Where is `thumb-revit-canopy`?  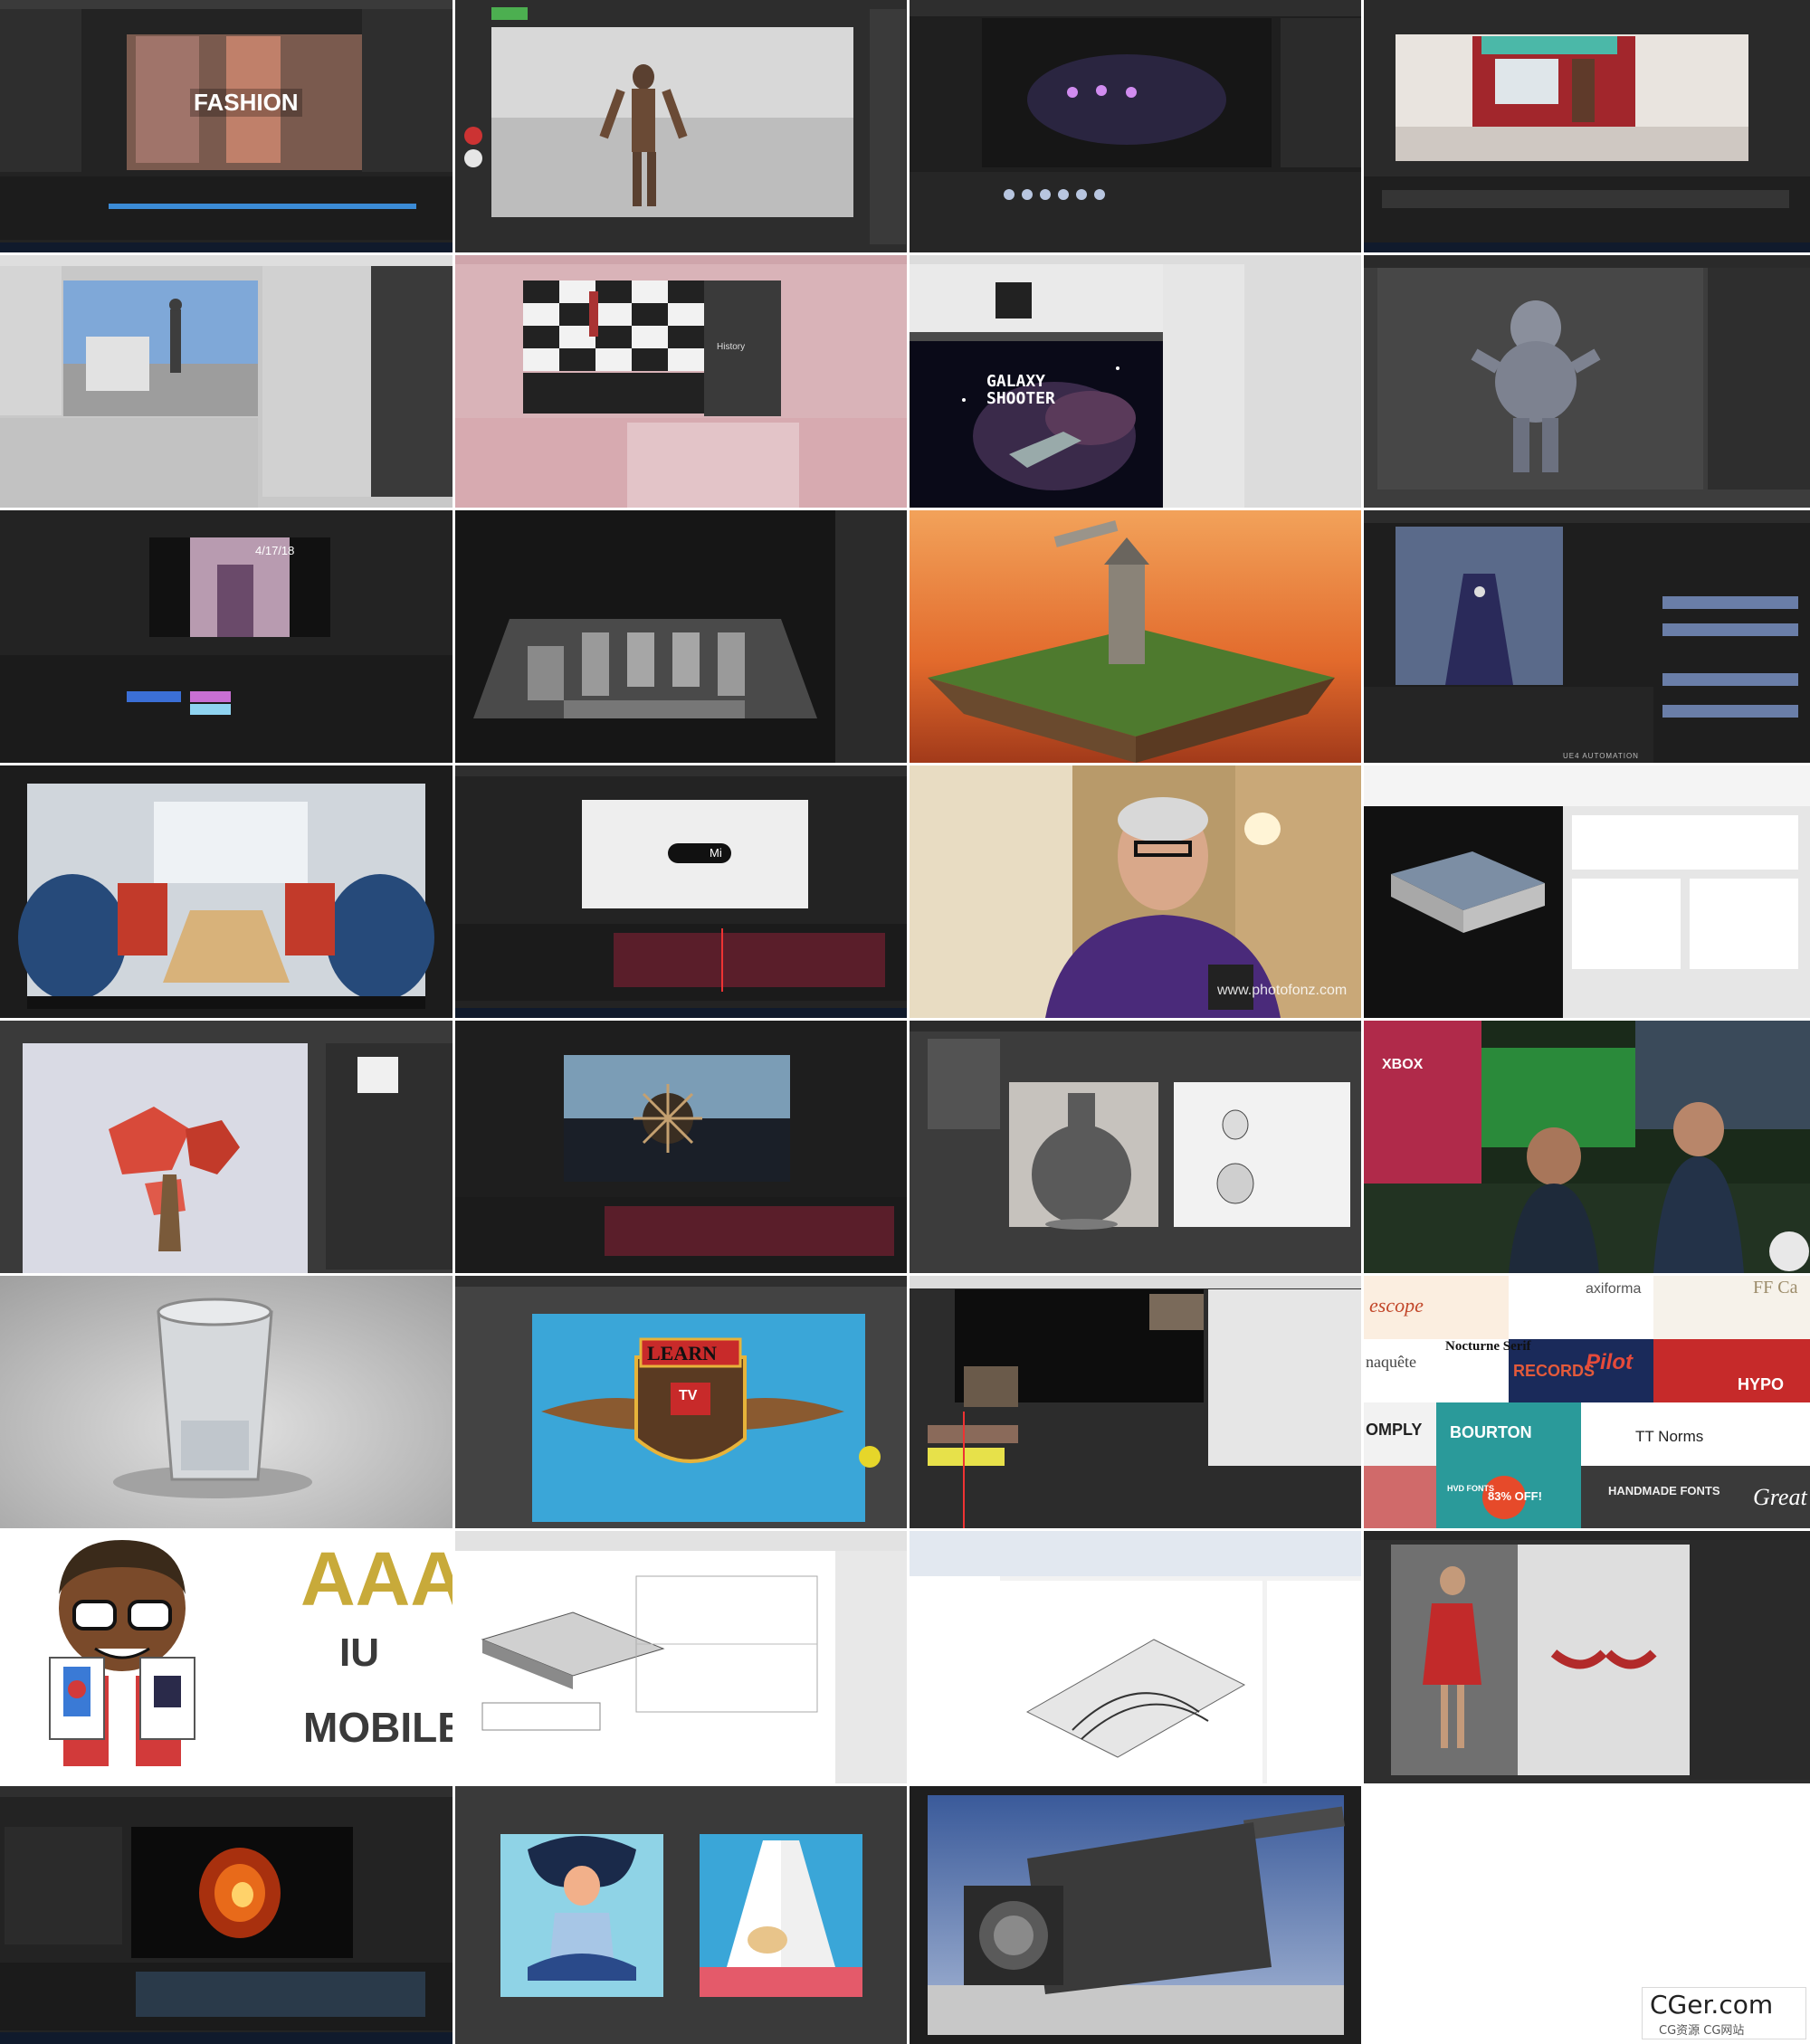
thumb-revit-canopy is located at coordinates (1136, 1657).